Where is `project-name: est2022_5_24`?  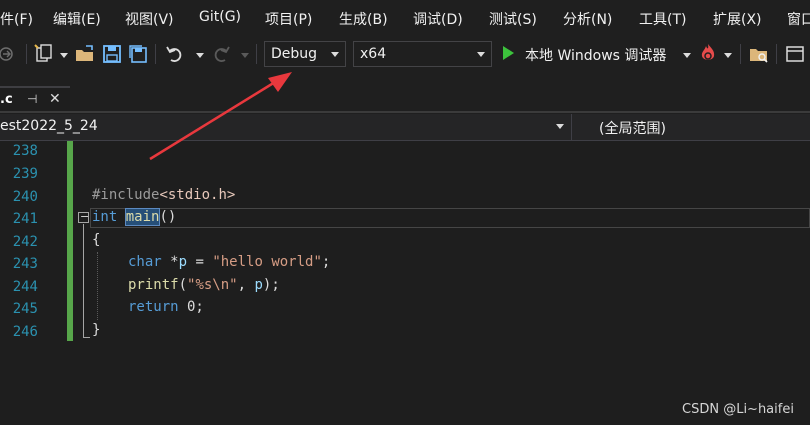
project-name: est2022_5_24 is located at coordinates (49, 126).